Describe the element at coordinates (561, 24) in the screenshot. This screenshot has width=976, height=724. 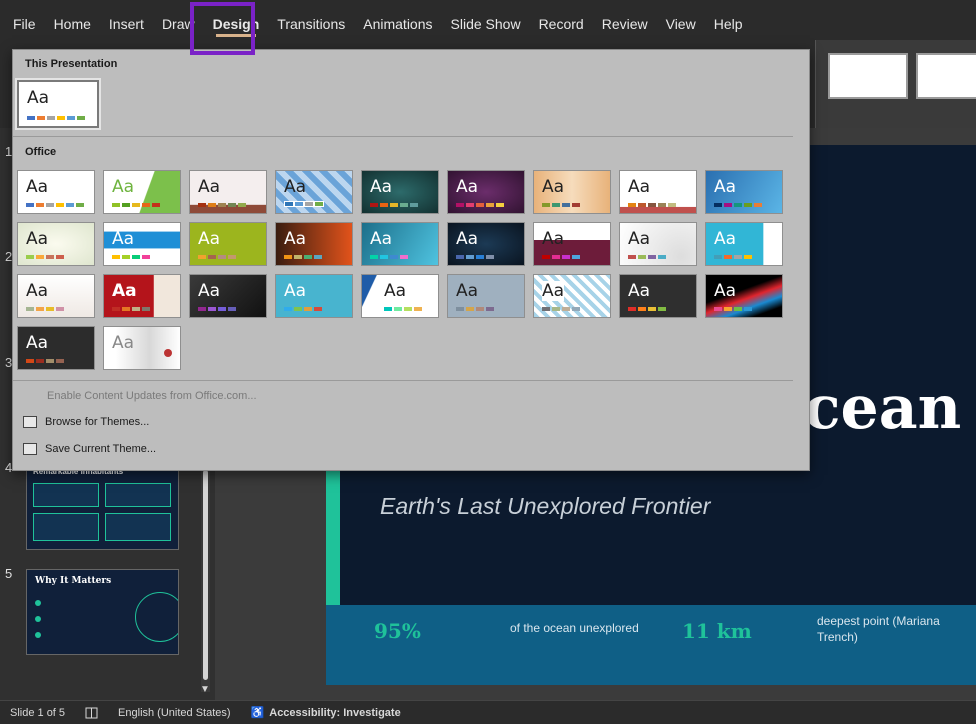
I see `menu-record: Record` at that location.